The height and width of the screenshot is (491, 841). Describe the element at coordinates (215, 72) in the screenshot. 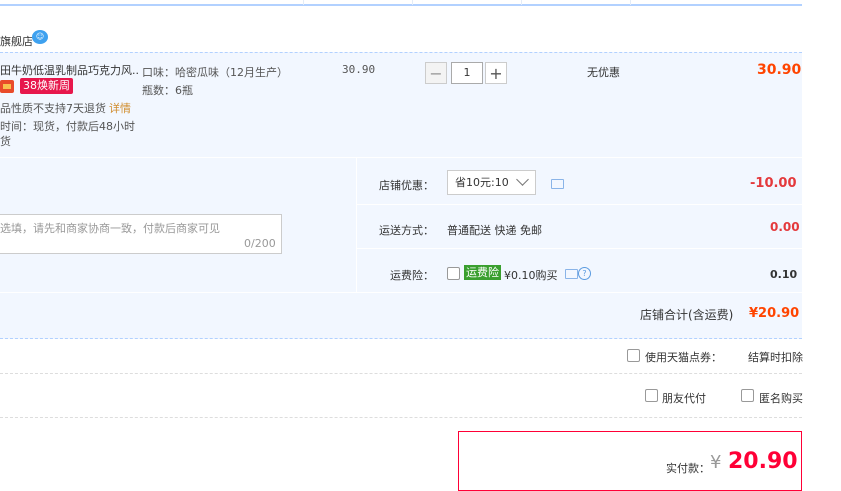

I see `sku-flavor: 口味：哈密瓜味（12月生产）` at that location.